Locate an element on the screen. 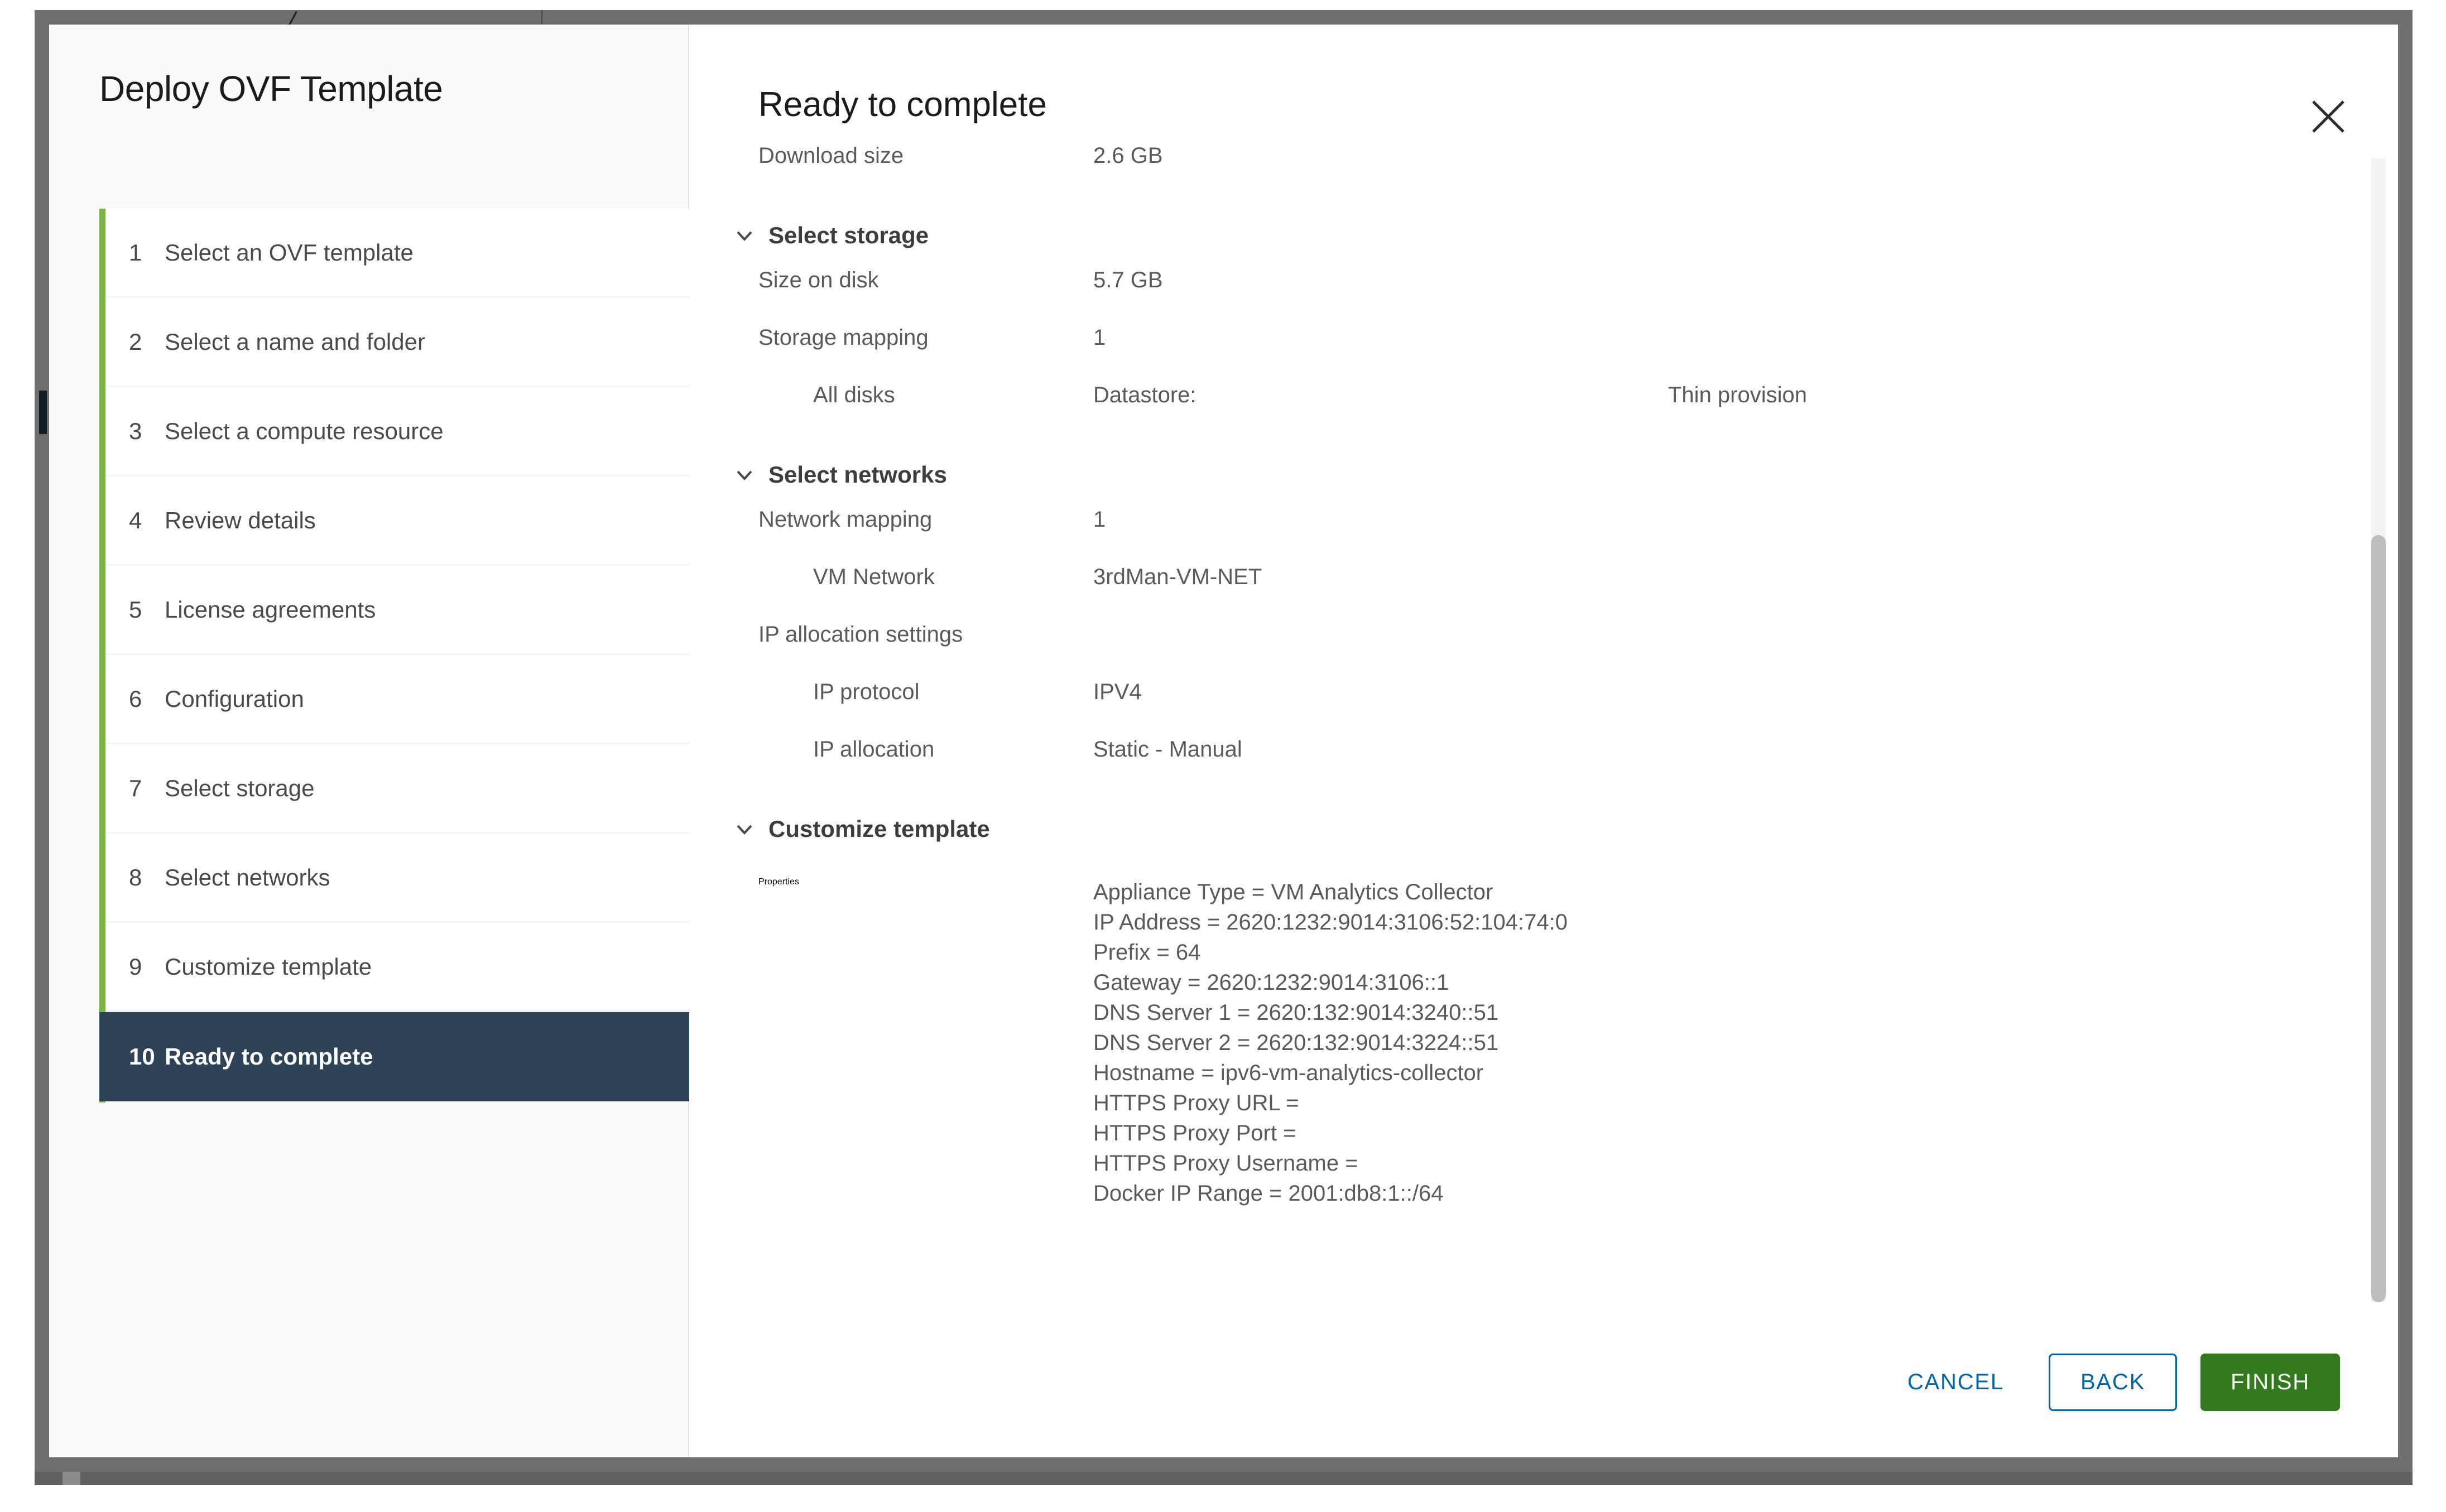  sidebar-step-select-an-ovf-template: 1 Select an OVF template is located at coordinates (397, 253).